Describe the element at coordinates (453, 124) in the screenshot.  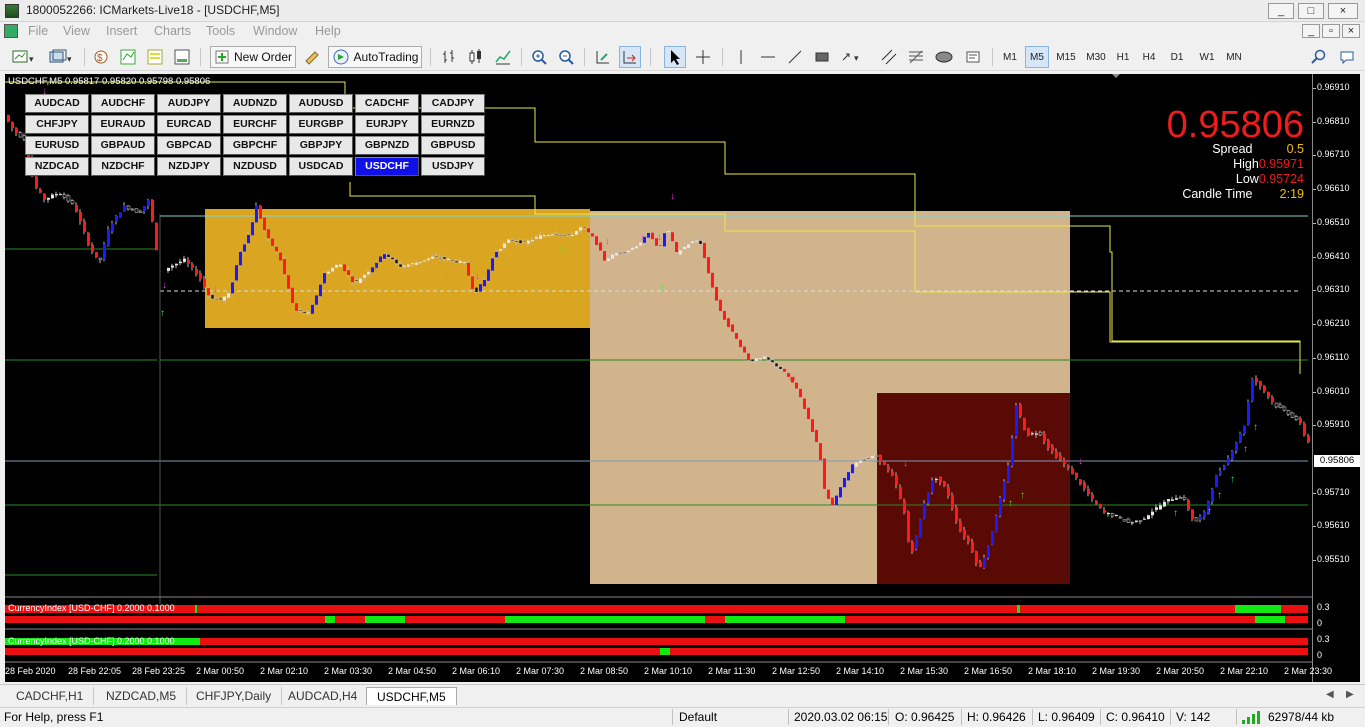
I see `pair-button-eurnzd: EURNZD` at that location.